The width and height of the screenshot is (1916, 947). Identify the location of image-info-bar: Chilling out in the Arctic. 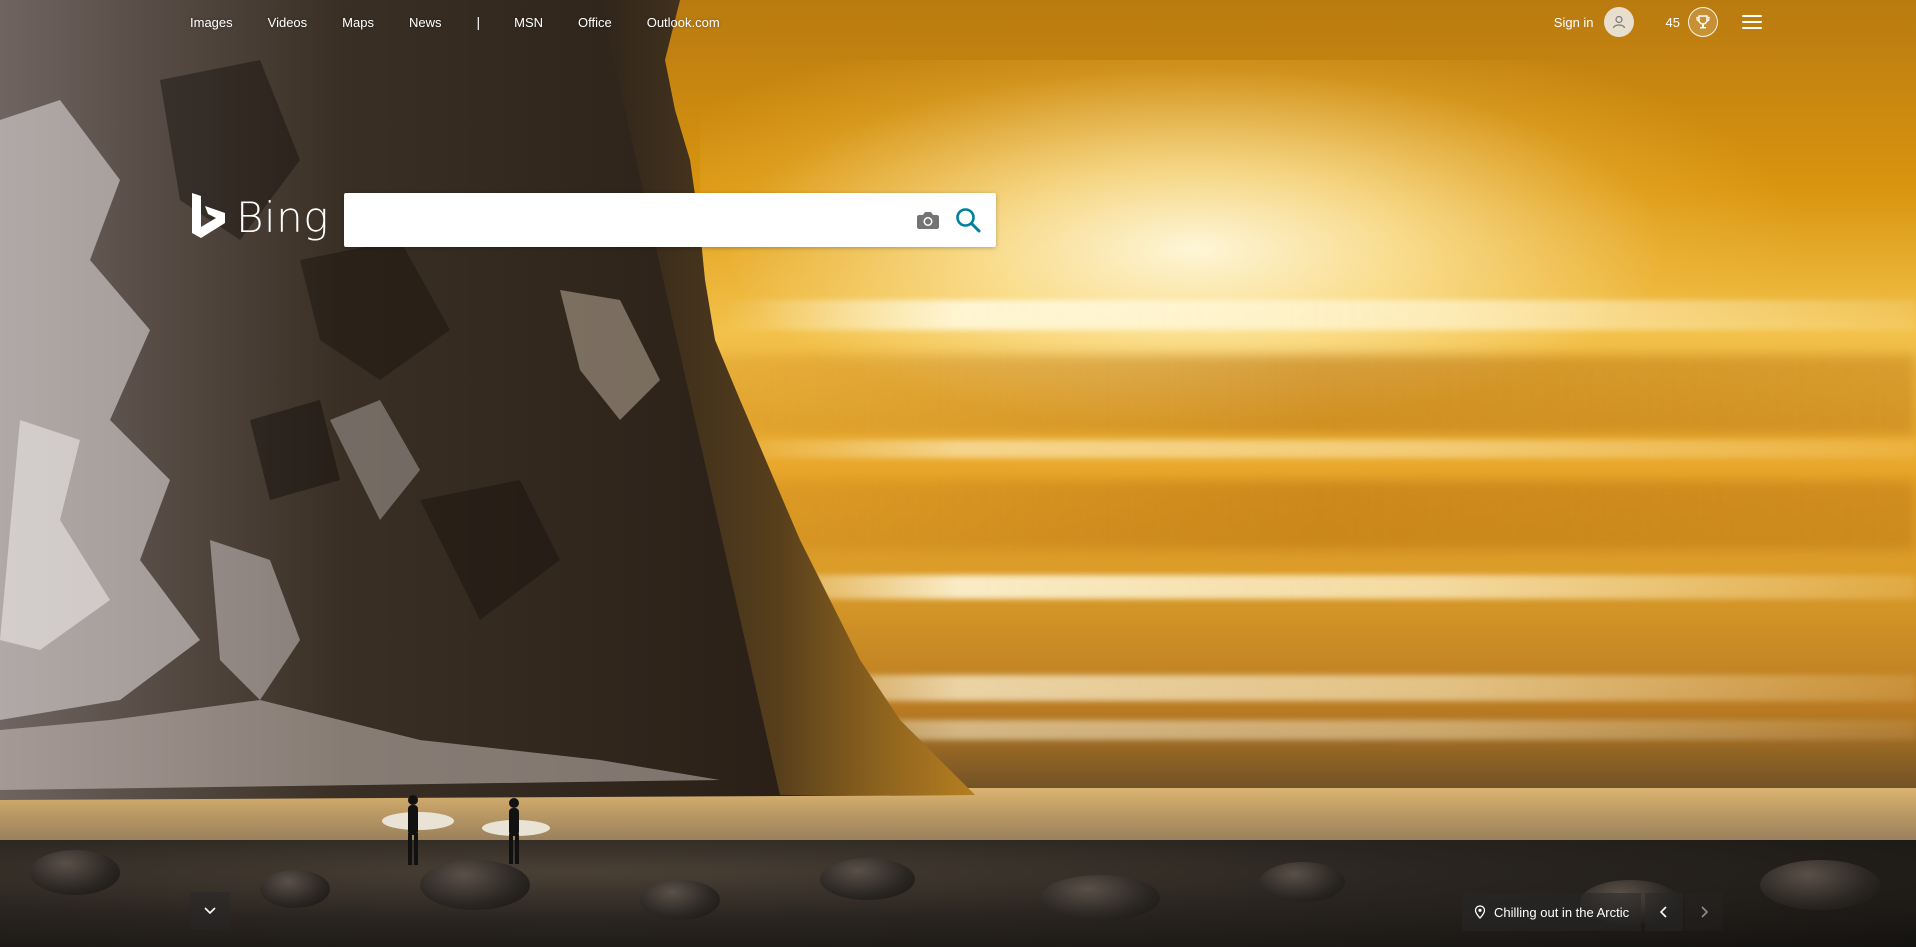
(1593, 912).